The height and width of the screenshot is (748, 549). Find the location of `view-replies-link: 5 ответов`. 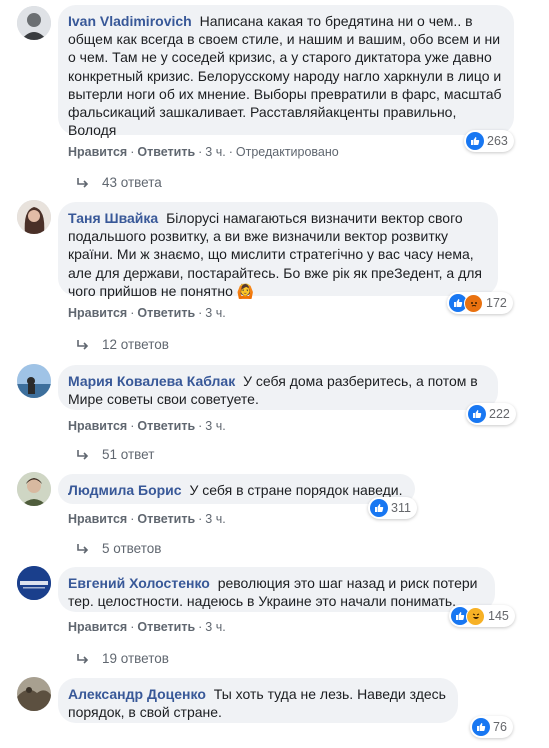

view-replies-link: 5 ответов is located at coordinates (118, 548).